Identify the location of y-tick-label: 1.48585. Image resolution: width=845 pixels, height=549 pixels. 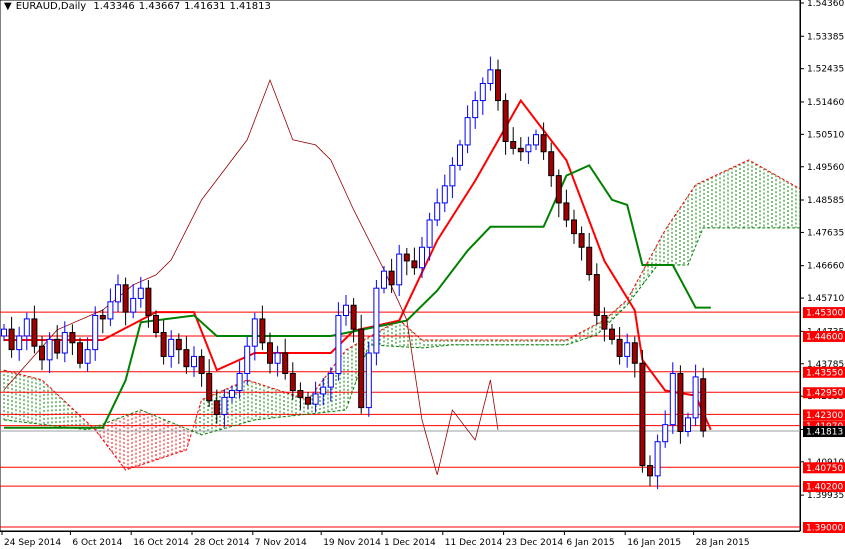
(825, 201).